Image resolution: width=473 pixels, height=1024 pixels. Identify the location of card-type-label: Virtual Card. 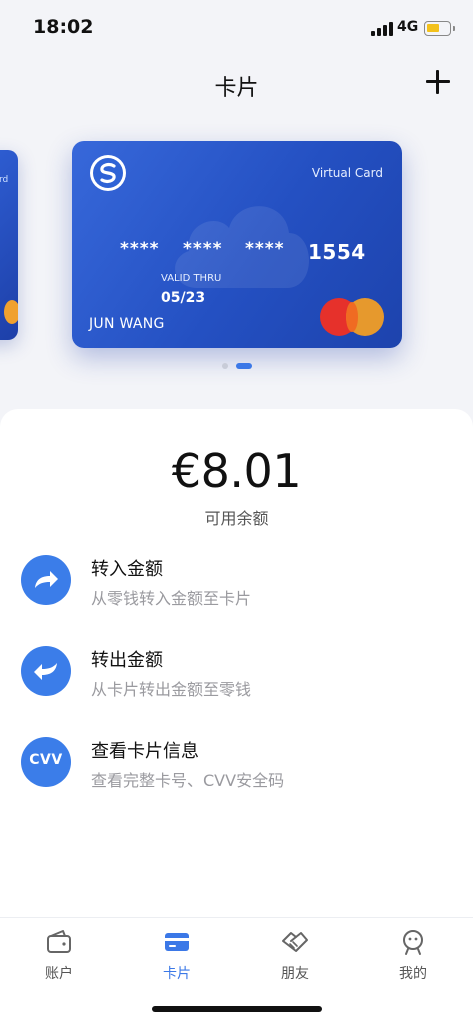
(347, 173).